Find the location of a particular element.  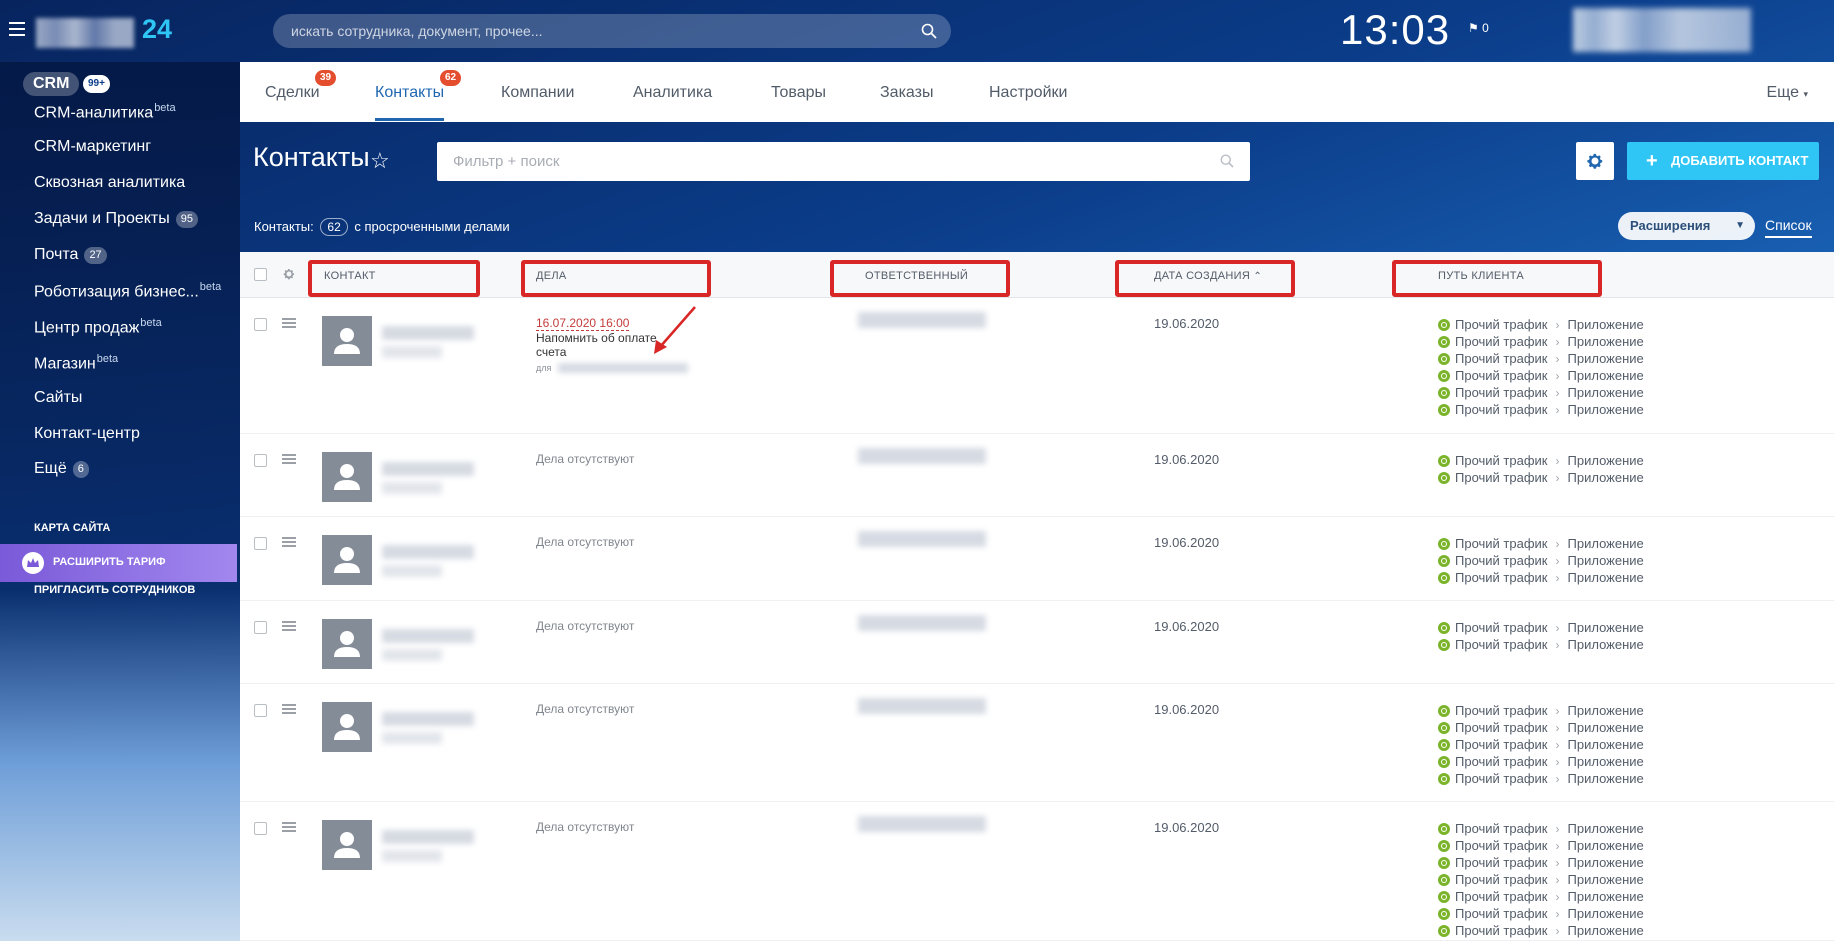

sidebar-item-end-to-end-analytics: Сквозная аналитика is located at coordinates (109, 183).